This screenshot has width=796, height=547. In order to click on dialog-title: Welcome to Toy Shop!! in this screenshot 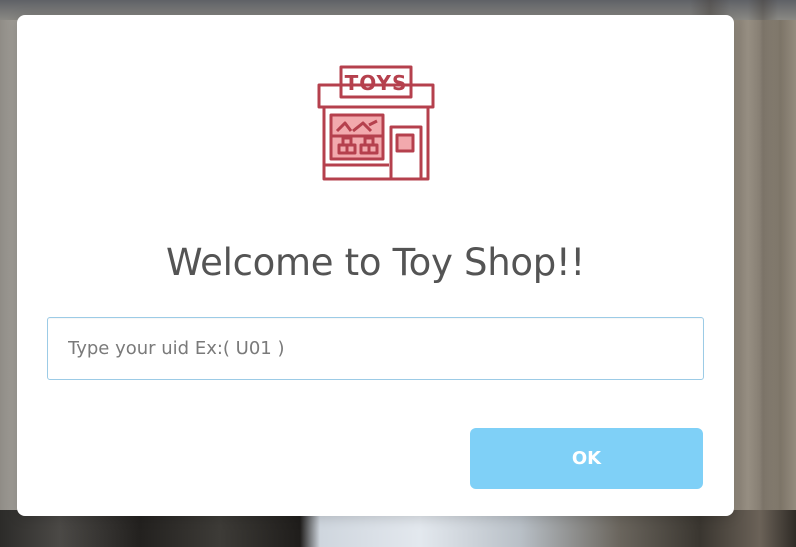, I will do `click(375, 262)`.